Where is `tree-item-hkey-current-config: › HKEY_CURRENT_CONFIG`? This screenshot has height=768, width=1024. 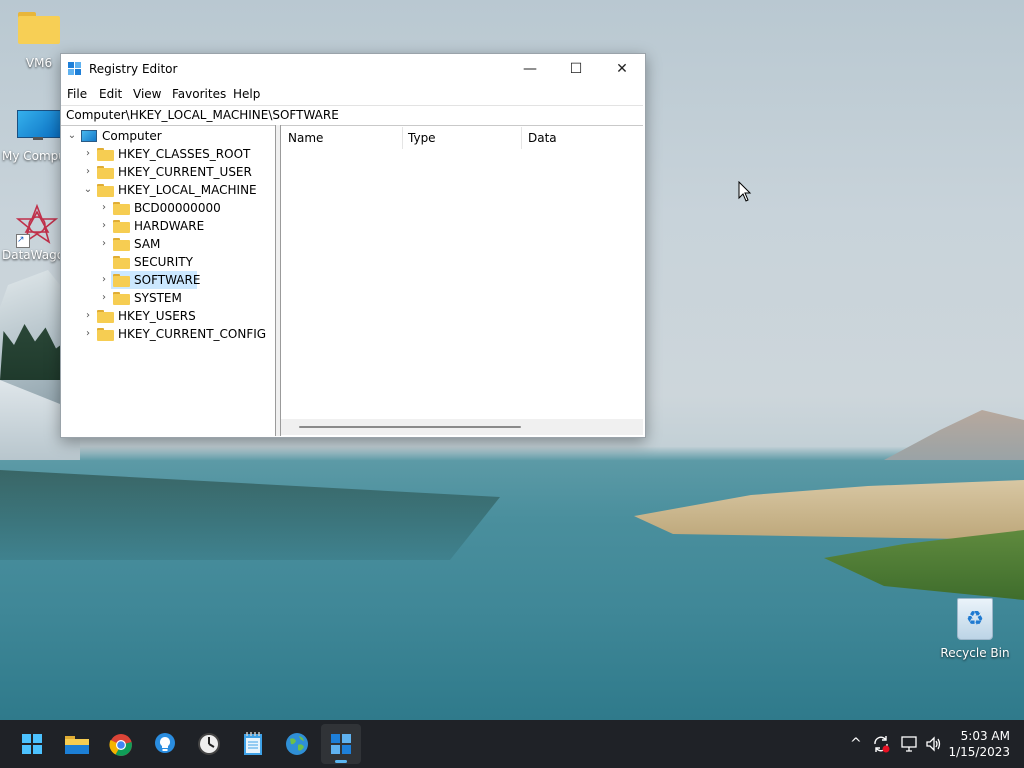 tree-item-hkey-current-config: › HKEY_CURRENT_CONFIG is located at coordinates (166, 334).